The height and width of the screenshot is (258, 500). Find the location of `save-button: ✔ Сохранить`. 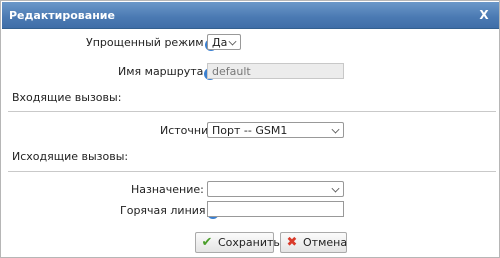

save-button: ✔ Сохранить is located at coordinates (237, 242).